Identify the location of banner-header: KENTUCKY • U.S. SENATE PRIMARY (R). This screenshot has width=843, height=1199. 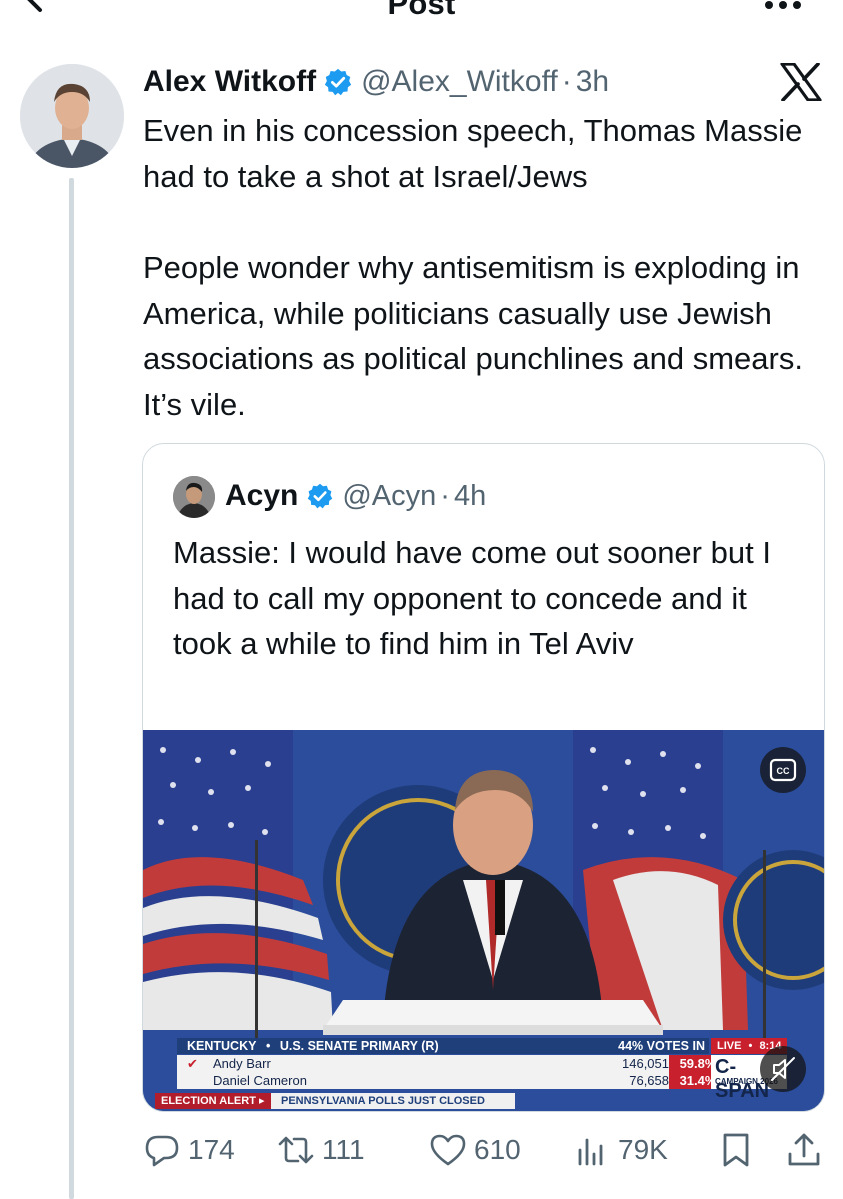
(387, 1046).